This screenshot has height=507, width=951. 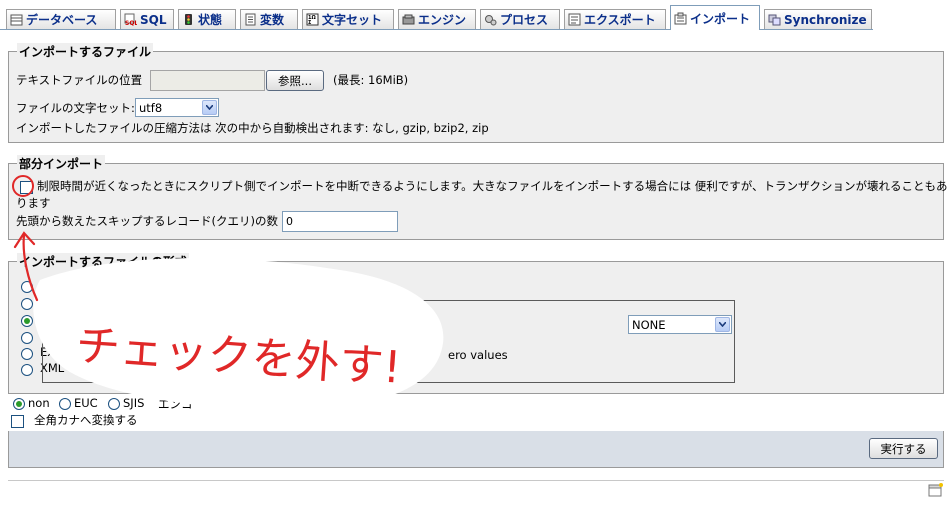 What do you see at coordinates (33, 203) in the screenshot?
I see `allow-interrupt-label-wrap: ります` at bounding box center [33, 203].